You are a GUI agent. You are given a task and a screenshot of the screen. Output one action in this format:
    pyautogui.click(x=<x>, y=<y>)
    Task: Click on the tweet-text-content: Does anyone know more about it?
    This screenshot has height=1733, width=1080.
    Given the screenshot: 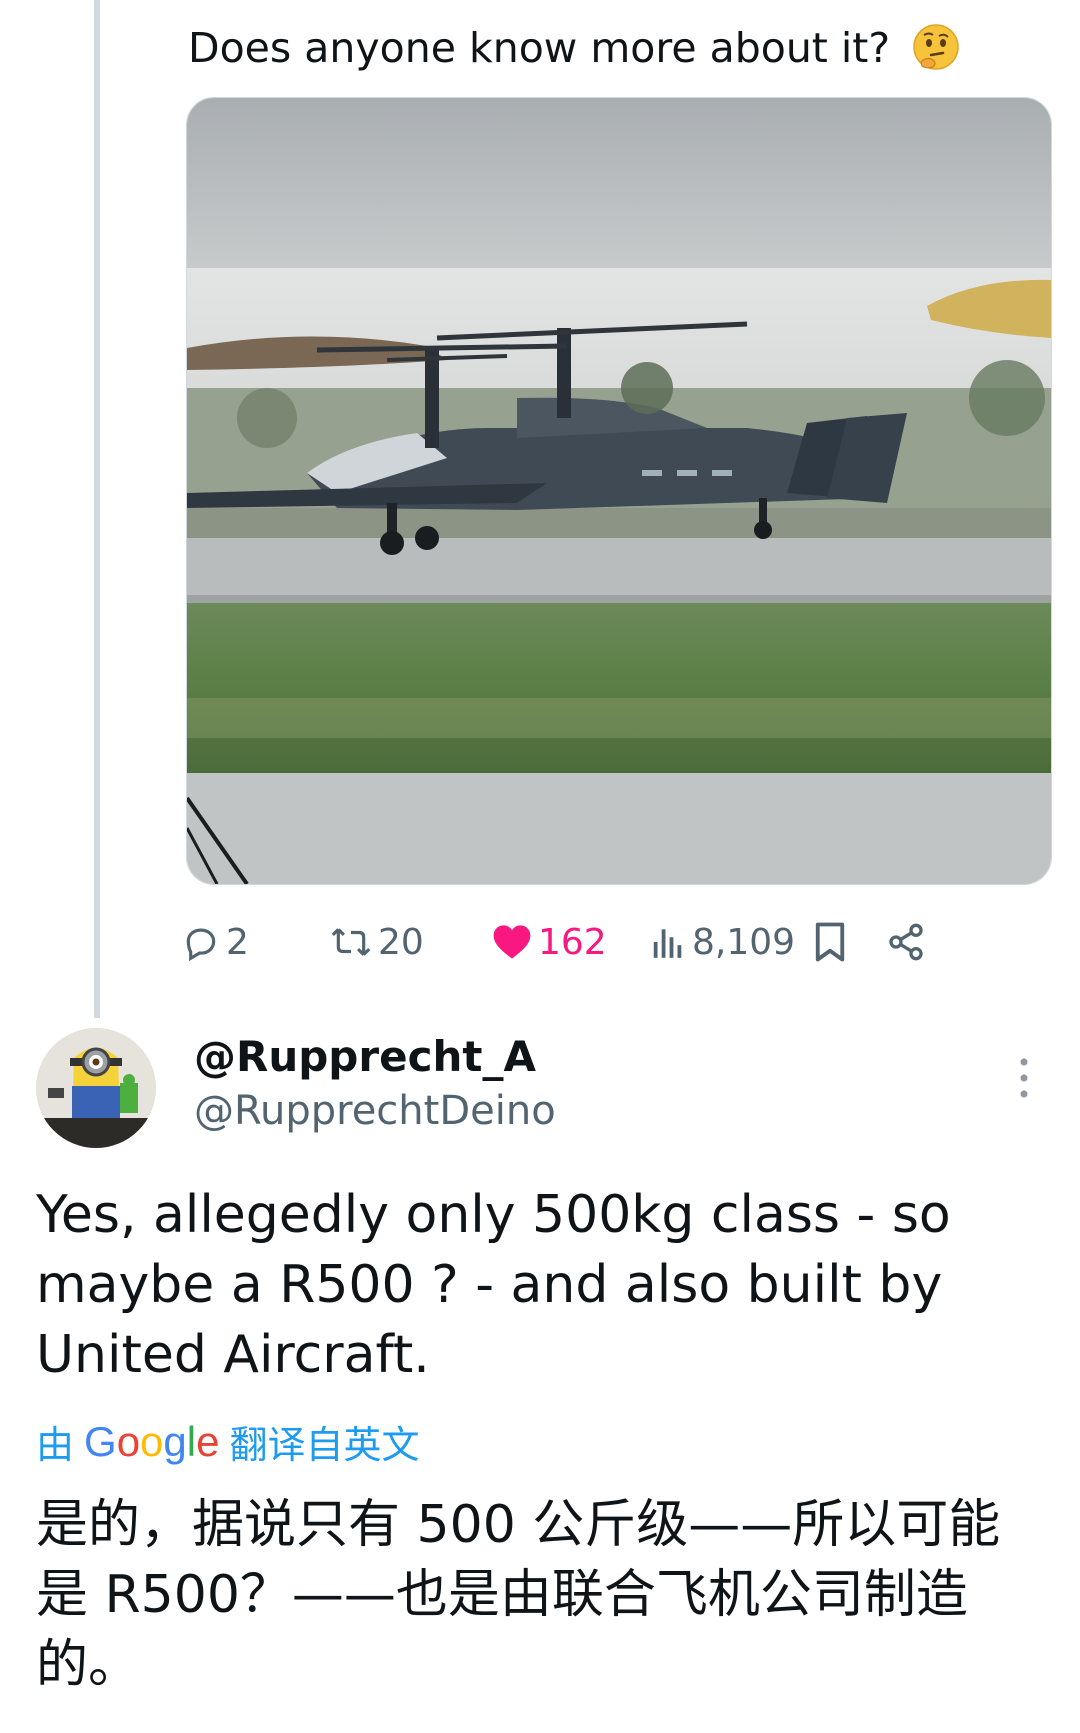 What is the action you would take?
    pyautogui.click(x=539, y=48)
    